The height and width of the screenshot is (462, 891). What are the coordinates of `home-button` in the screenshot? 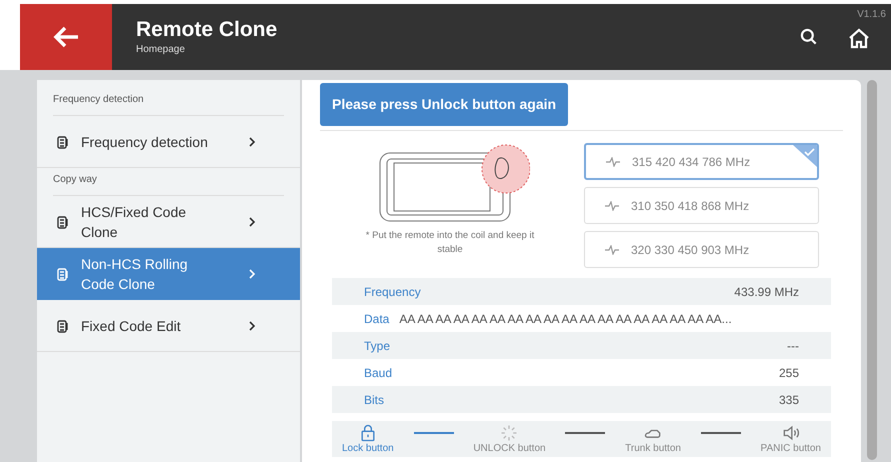 It's located at (859, 39).